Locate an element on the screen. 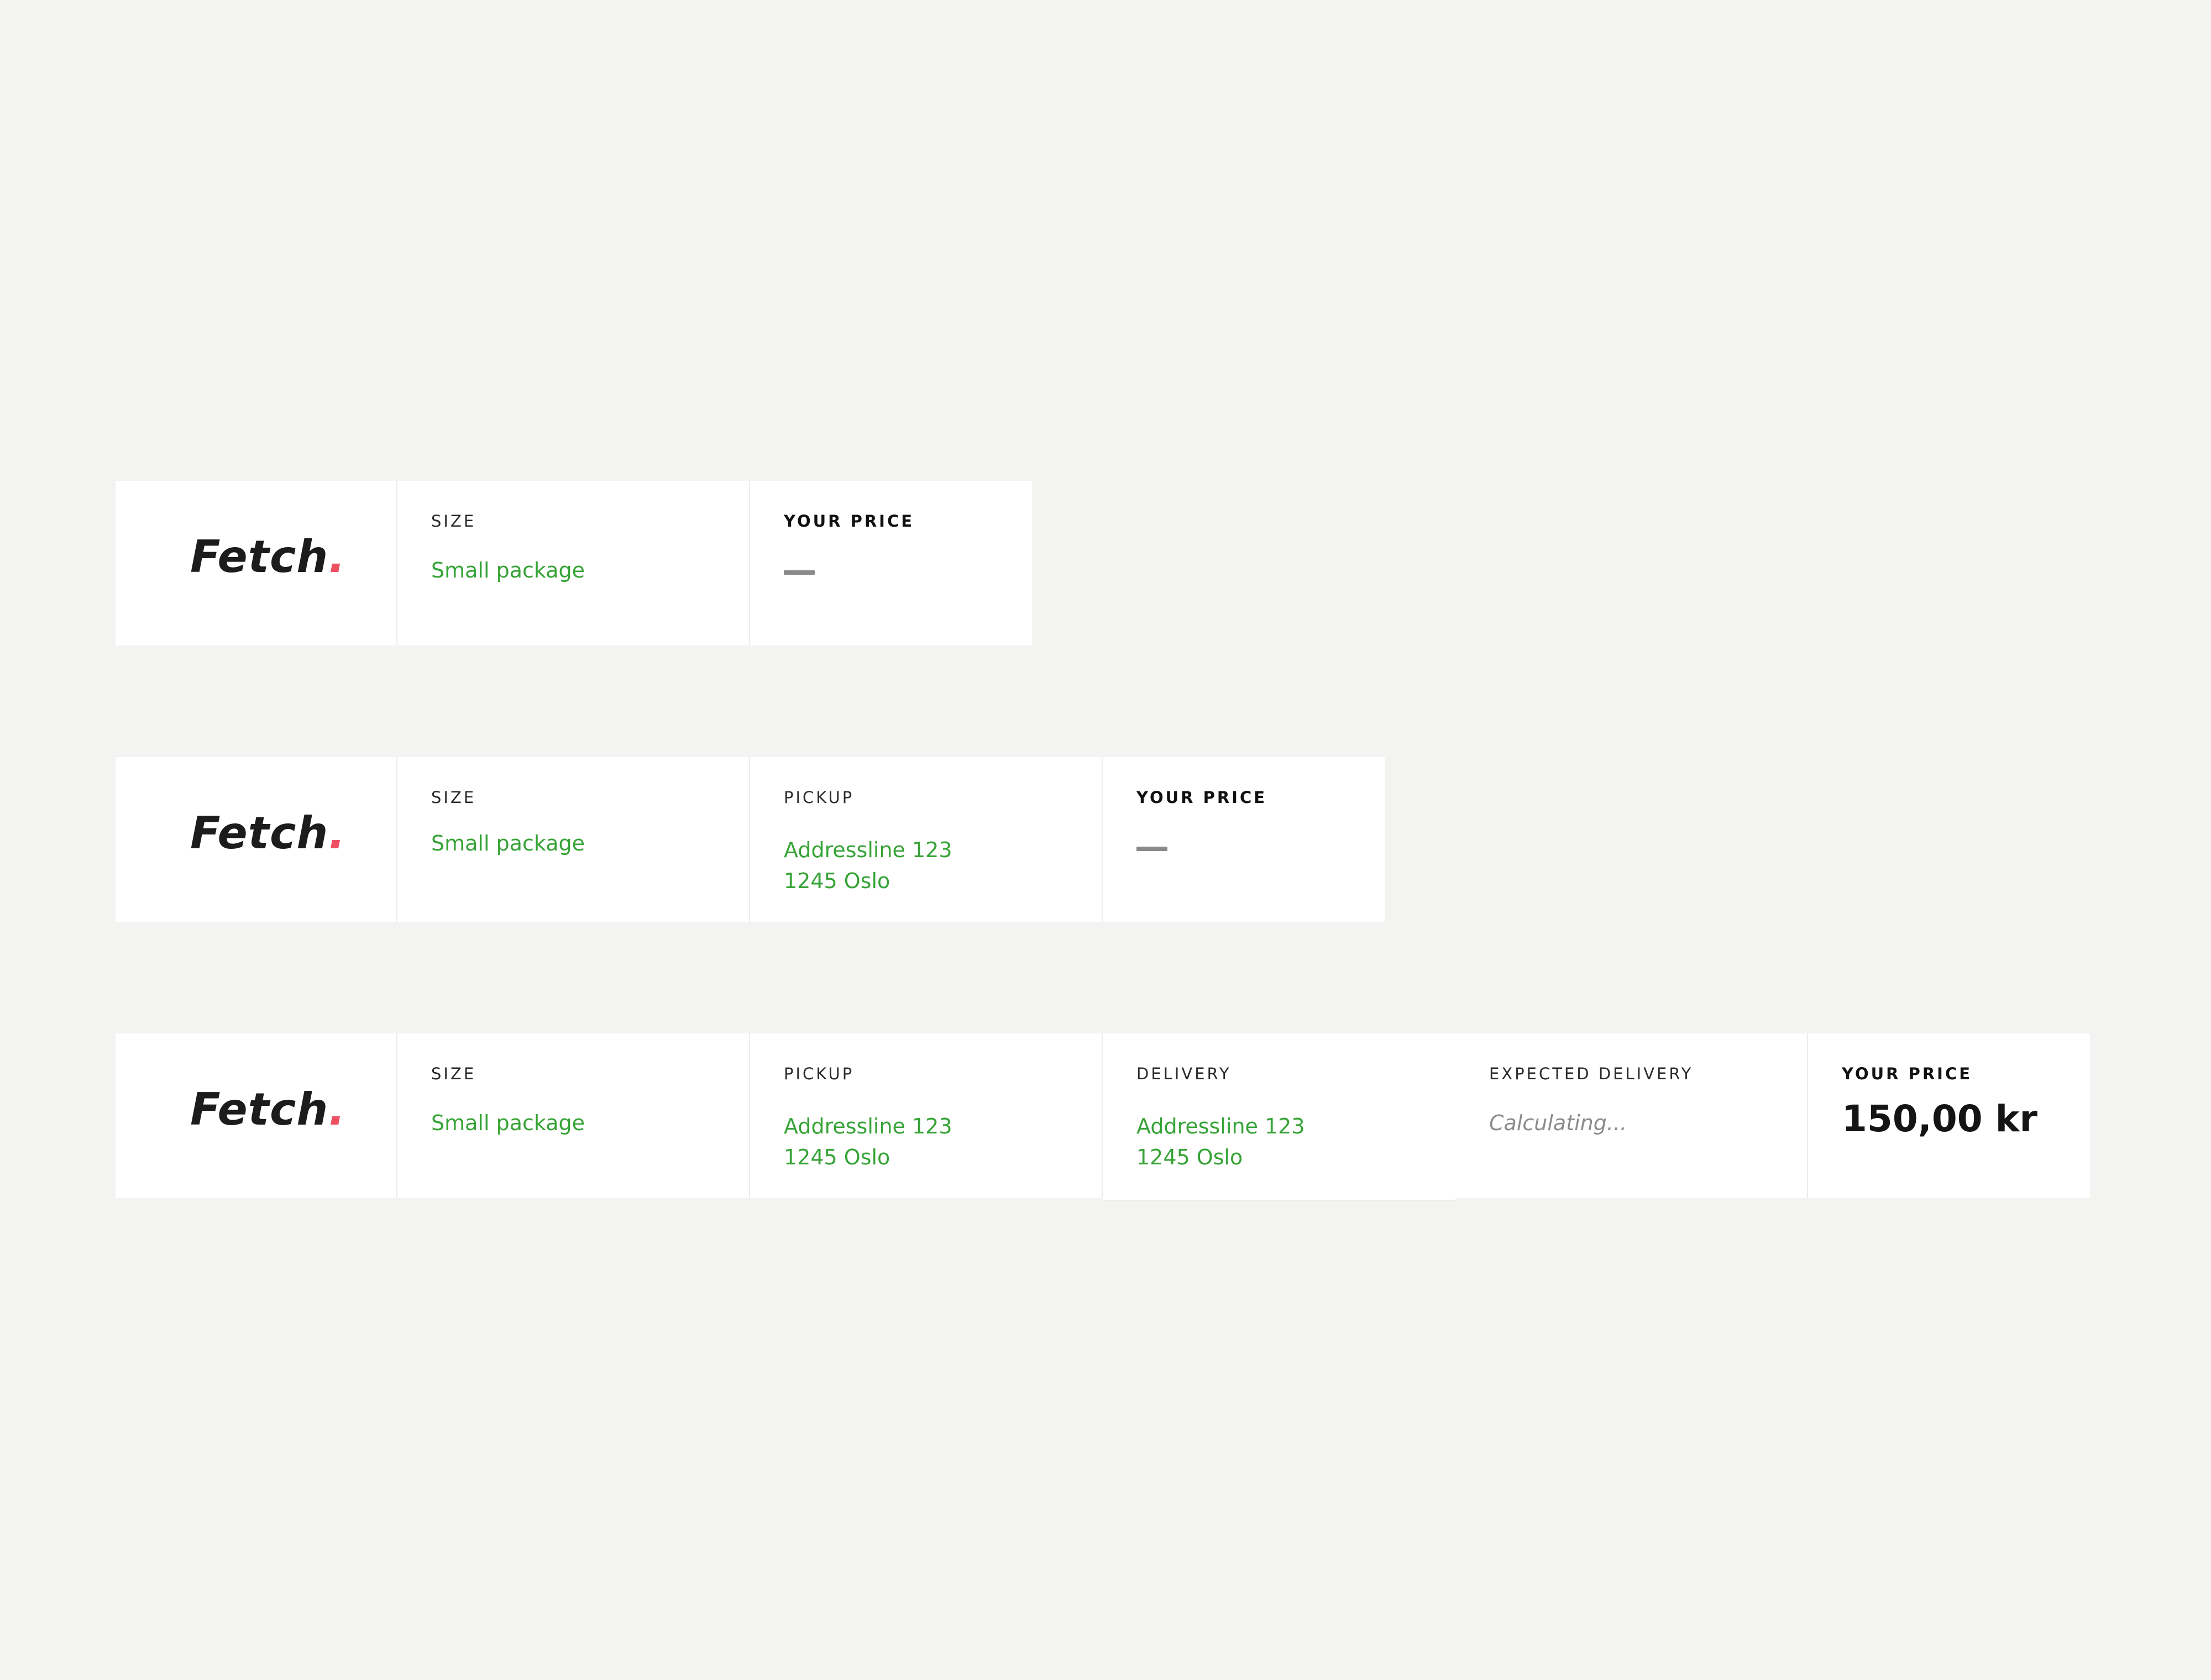 This screenshot has height=1680, width=2211. price-value: 150,00 kr is located at coordinates (1940, 1119).